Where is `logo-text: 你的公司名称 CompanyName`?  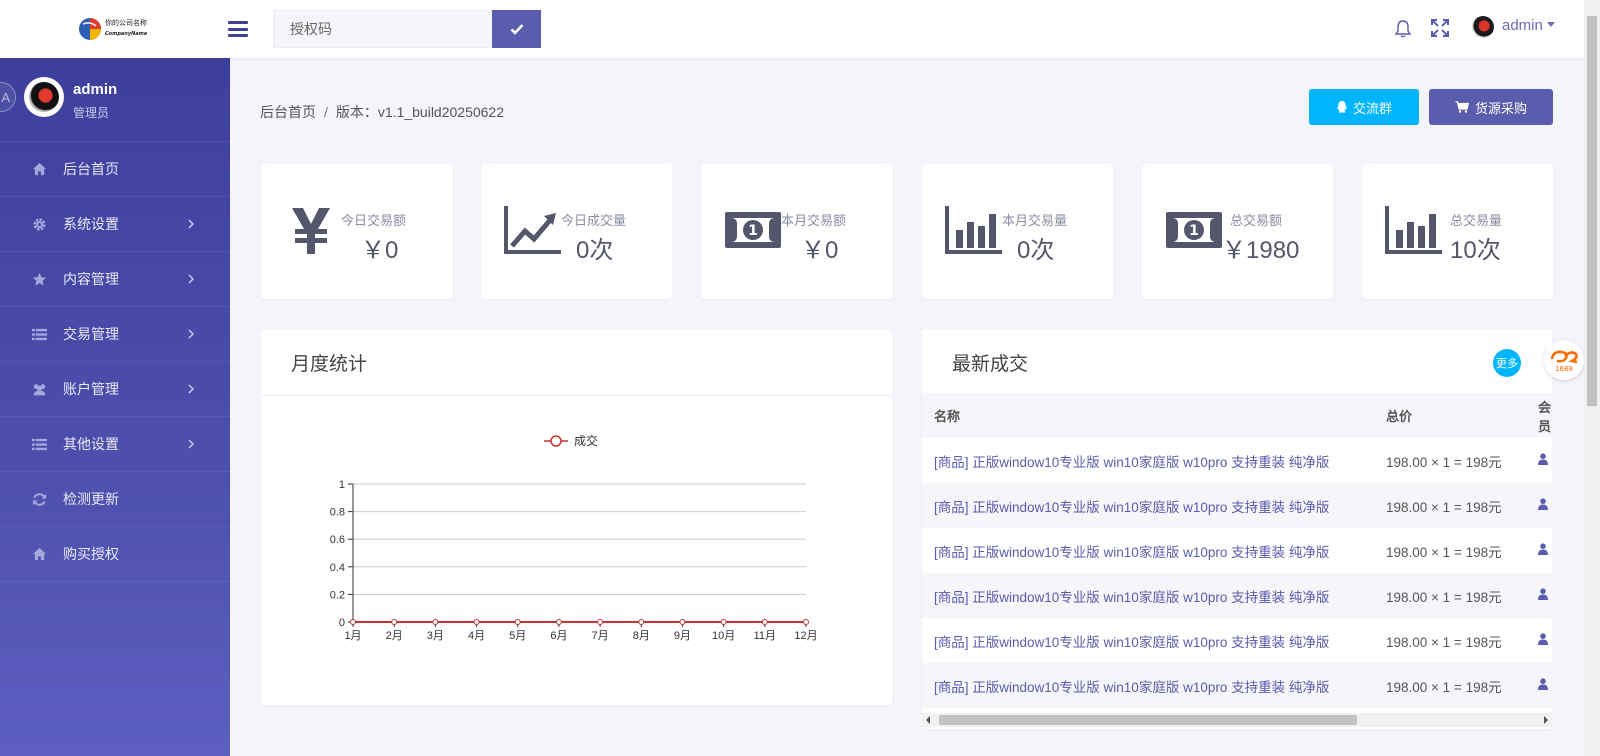
logo-text: 你的公司名称 CompanyName is located at coordinates (126, 29).